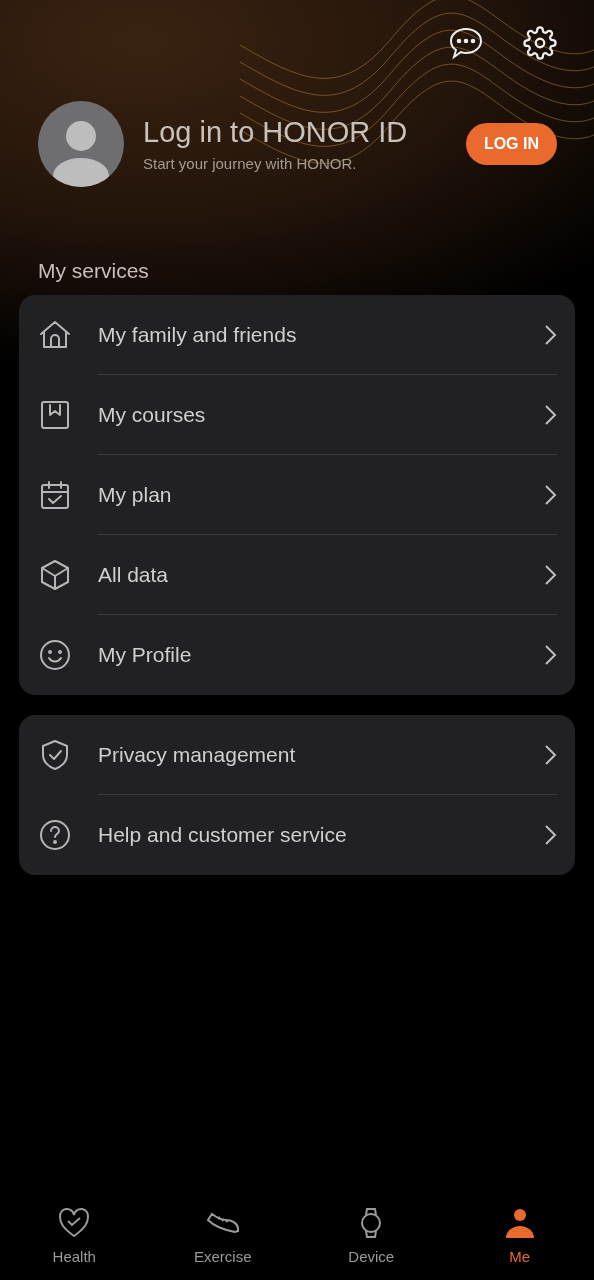  I want to click on smile-icon, so click(55, 655).